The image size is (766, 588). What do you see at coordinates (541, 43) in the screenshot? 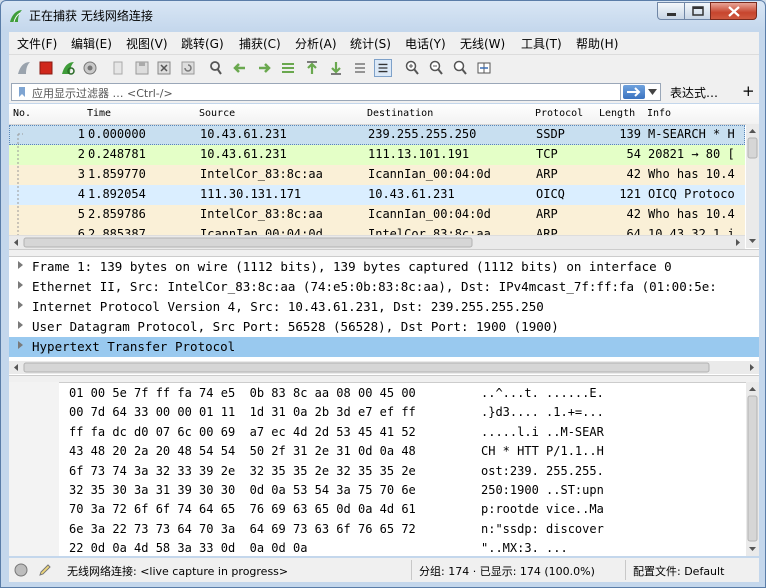
I see `menu-tools: 工具(T)` at bounding box center [541, 43].